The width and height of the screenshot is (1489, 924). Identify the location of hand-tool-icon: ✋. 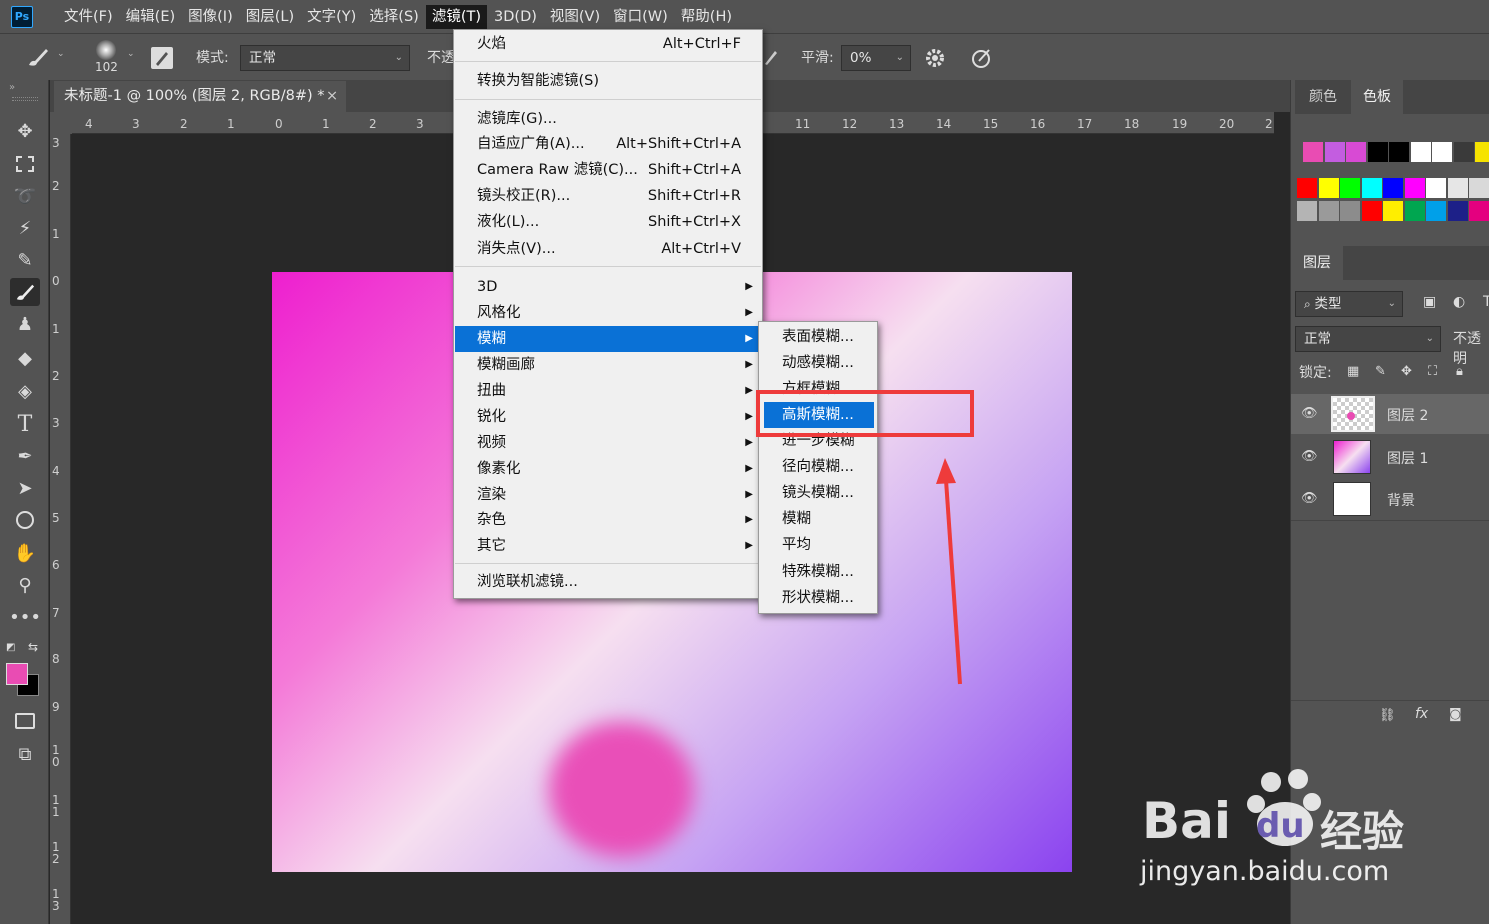
(25, 553).